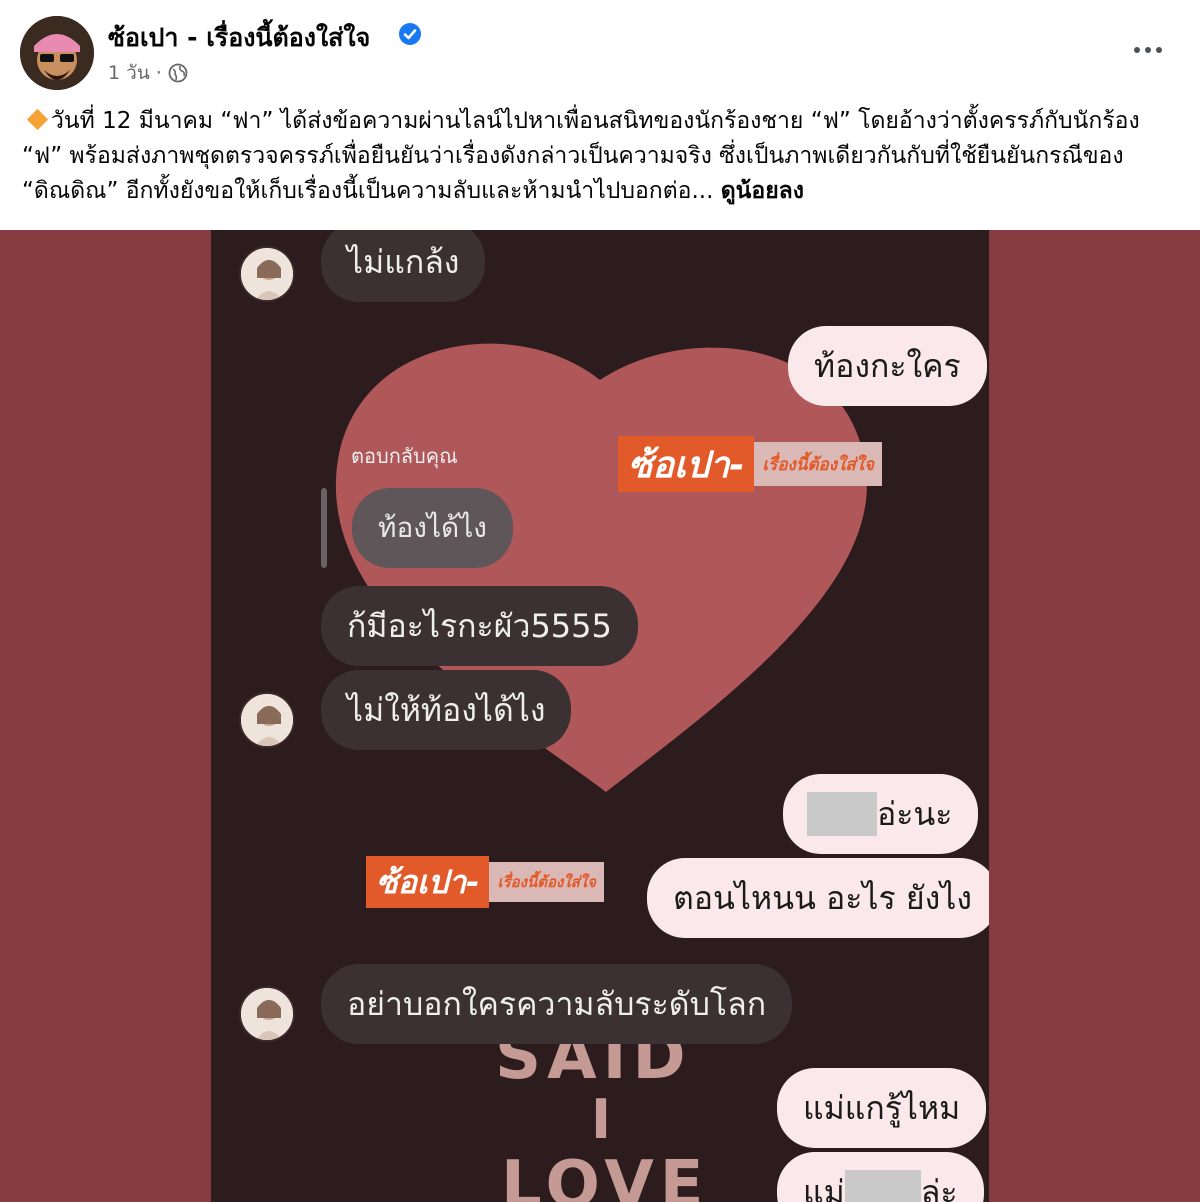 This screenshot has width=1200, height=1202. I want to click on chat-bubble-outgoing: อ่ะนะ, so click(881, 814).